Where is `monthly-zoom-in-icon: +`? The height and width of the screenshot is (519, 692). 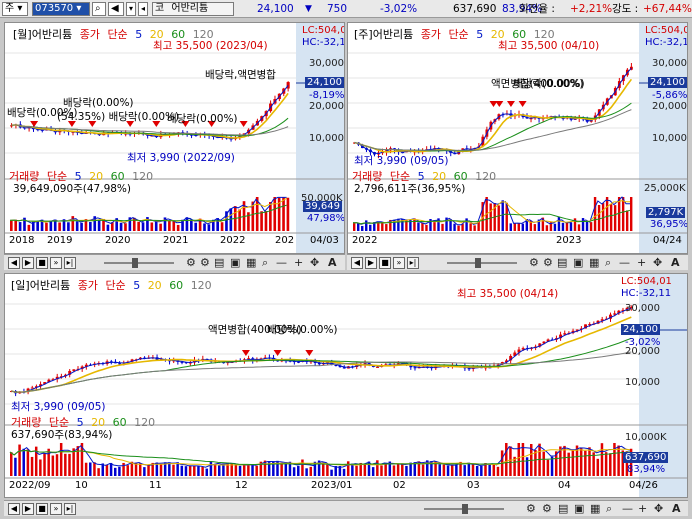
monthly-zoom-in-icon: + is located at coordinates (298, 263).